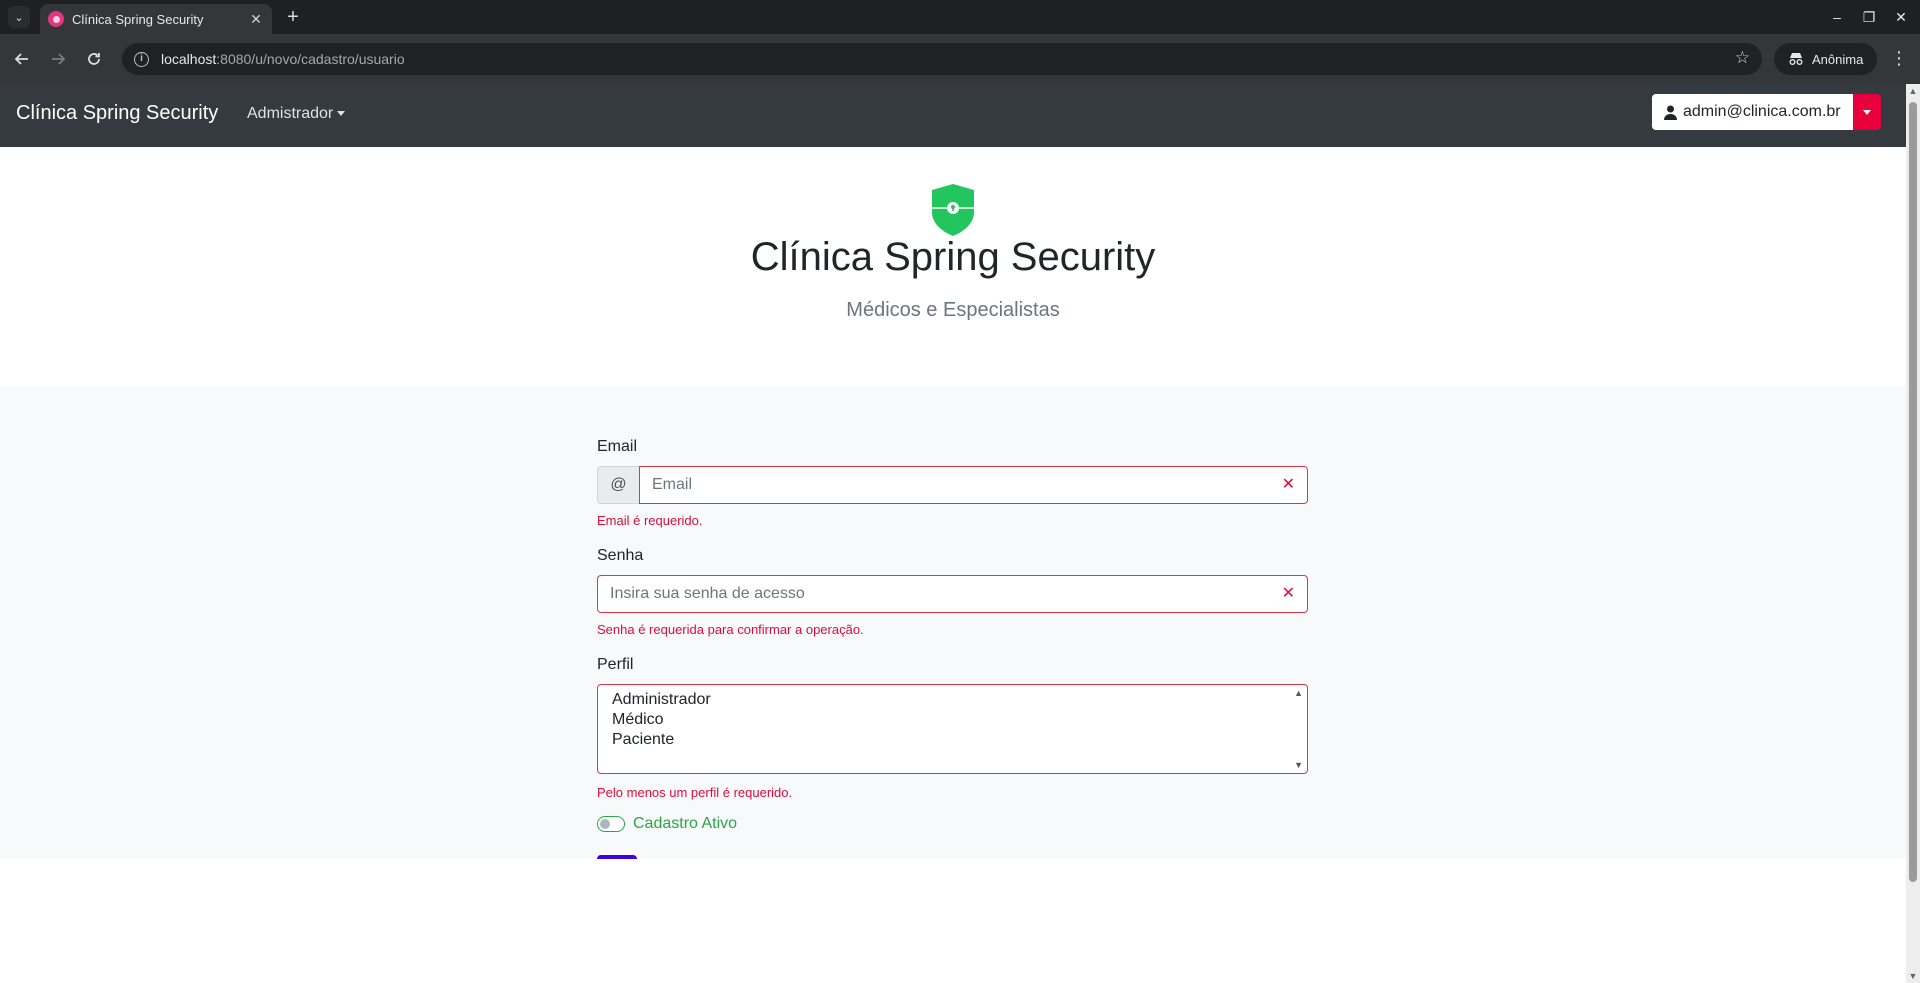  I want to click on password-input-group: Insira sua senha de acesso ✕, so click(952, 594).